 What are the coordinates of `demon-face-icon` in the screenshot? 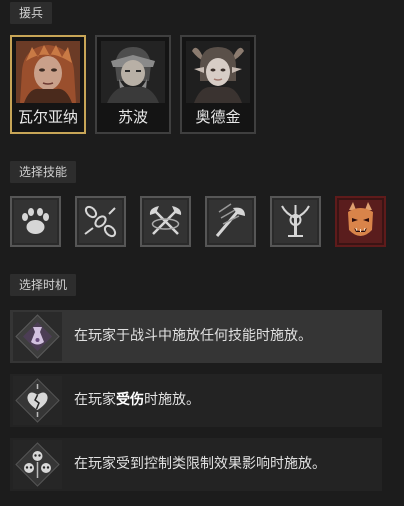 It's located at (360, 221).